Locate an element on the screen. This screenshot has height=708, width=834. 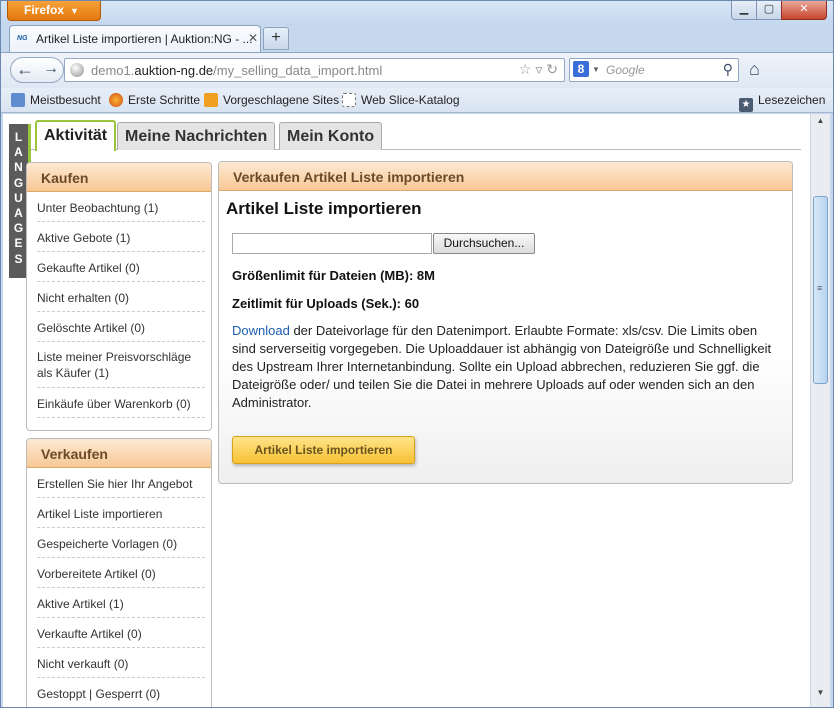
sidebar-item-vorbereitete: Vorbereitete Artikel (0) is located at coordinates (121, 573).